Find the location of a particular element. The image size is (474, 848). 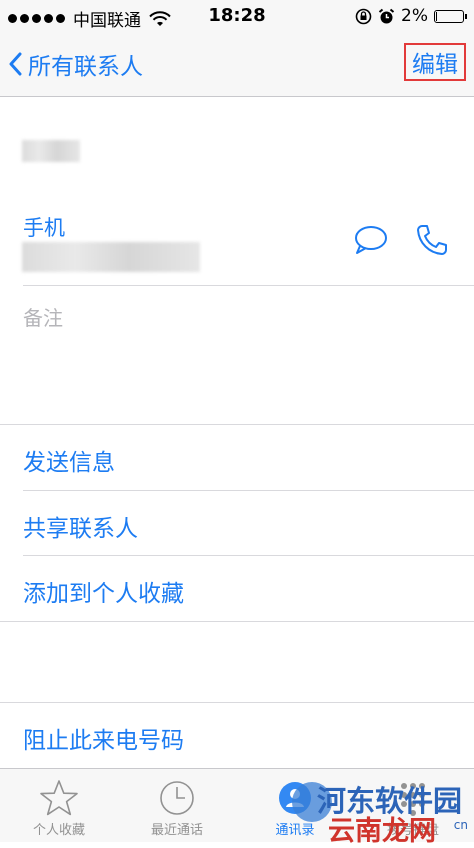

message-bubble-icon is located at coordinates (371, 240).